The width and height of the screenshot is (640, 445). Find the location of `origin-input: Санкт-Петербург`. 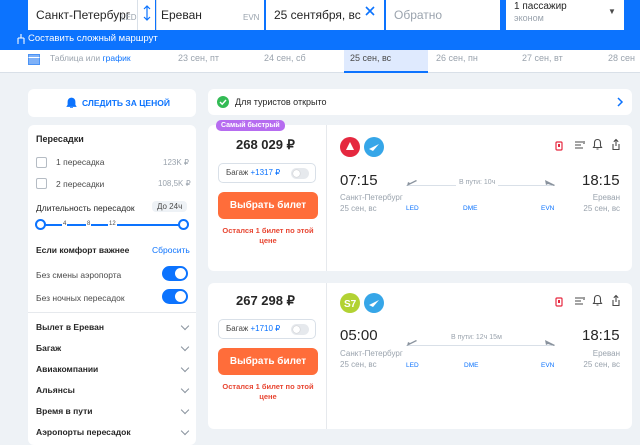

origin-input: Санкт-Петербург is located at coordinates (83, 15).